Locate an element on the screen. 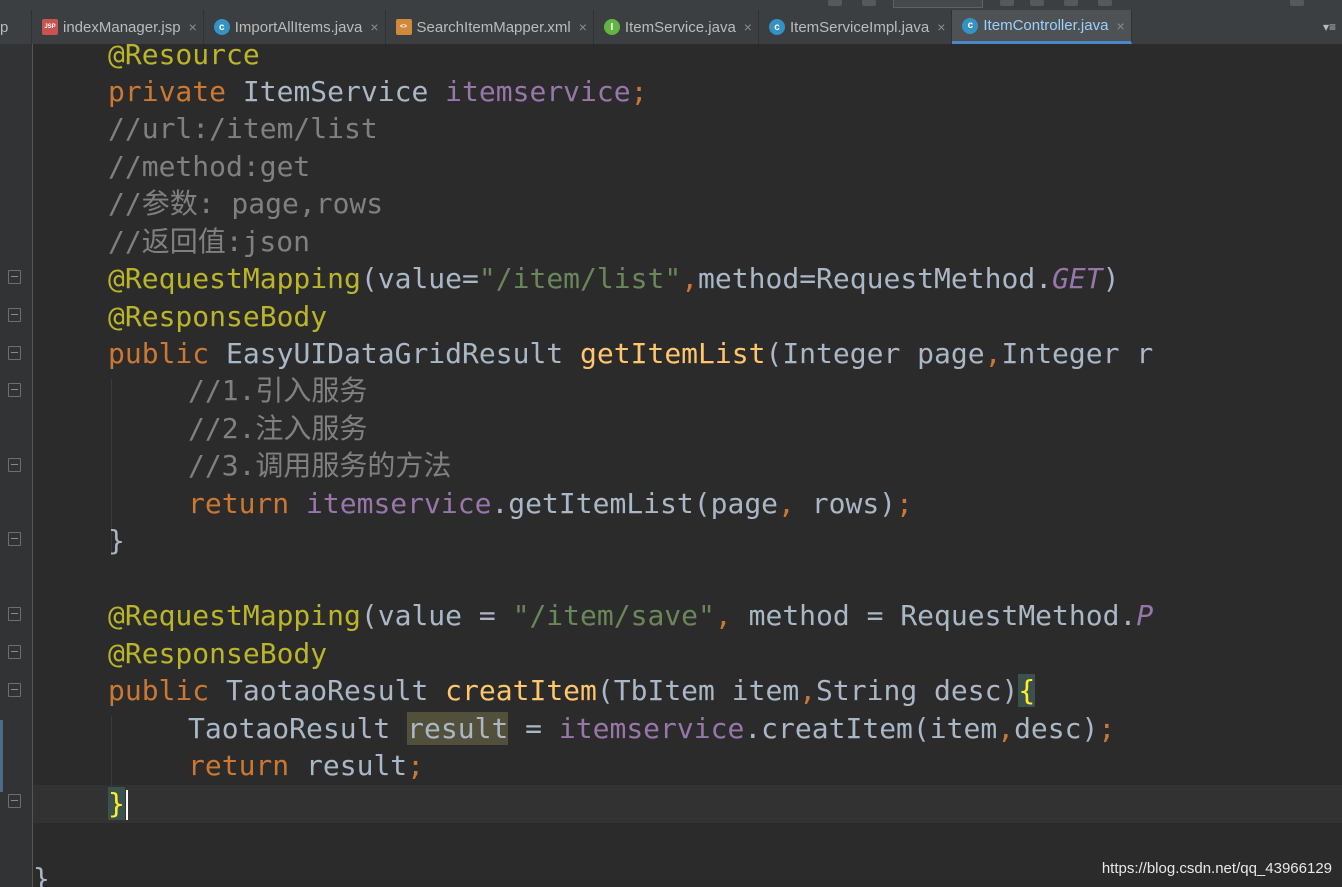  tab-label: ItemServiceImpl.java is located at coordinates (859, 27).